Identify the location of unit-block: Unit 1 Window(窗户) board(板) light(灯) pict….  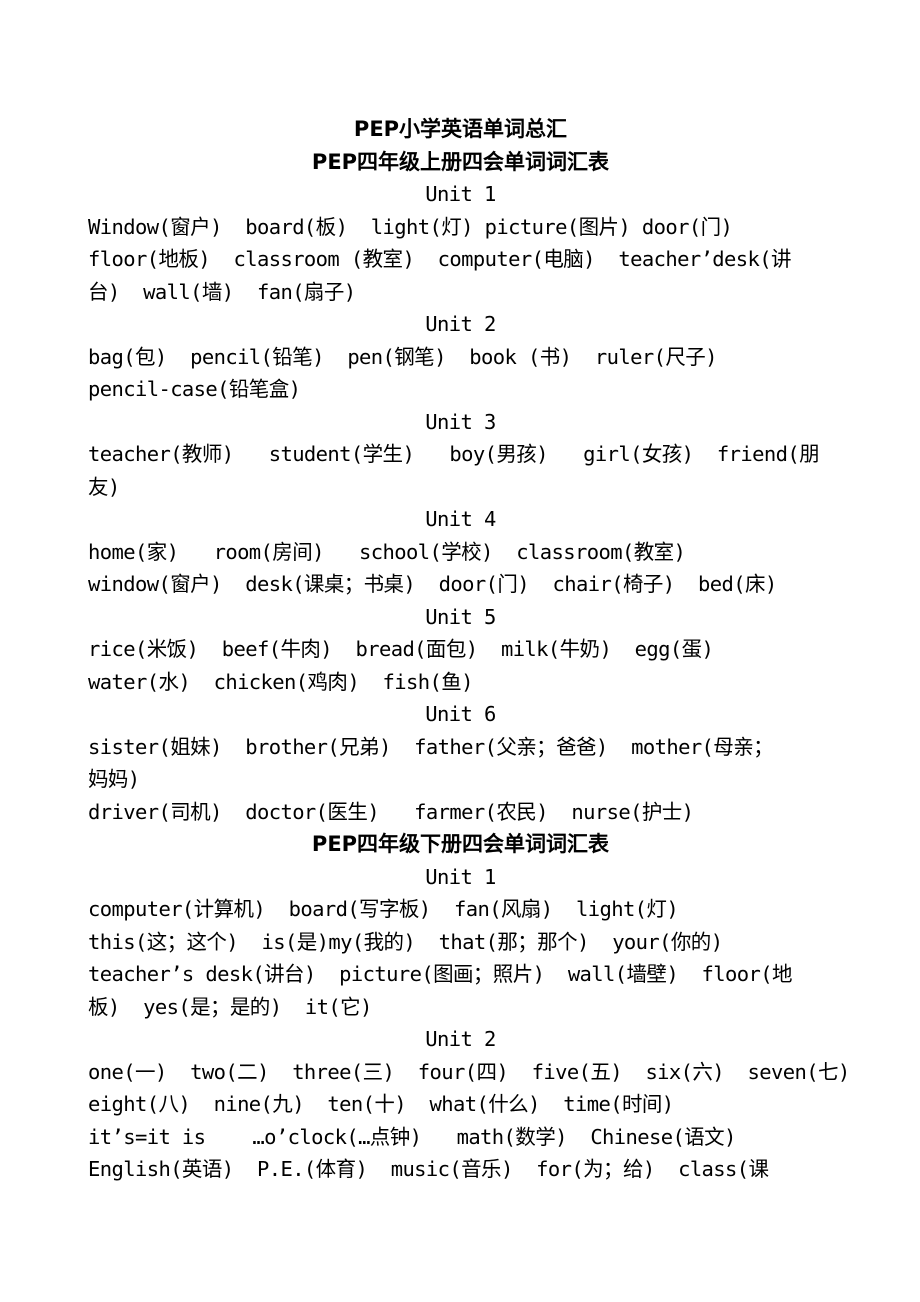
(503, 243).